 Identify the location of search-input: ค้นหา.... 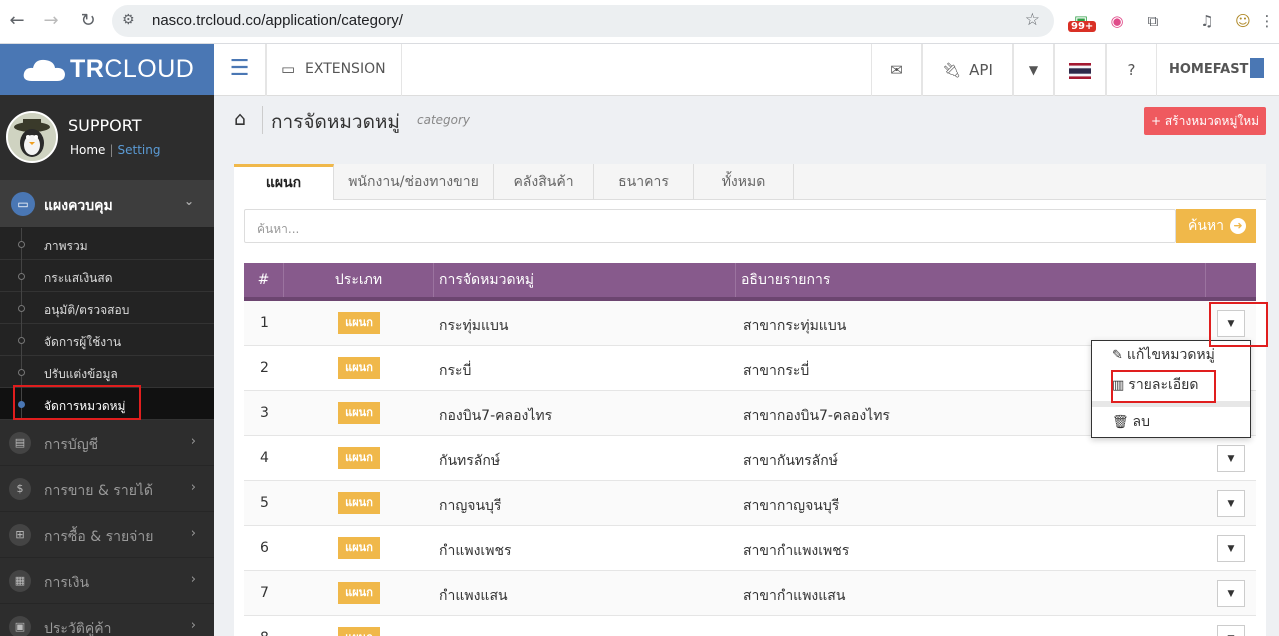
(710, 226).